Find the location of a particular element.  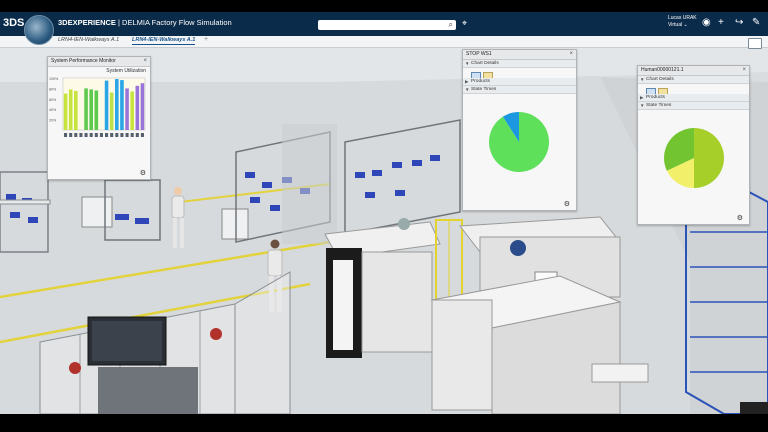

machine-black is located at coordinates (382, 288).